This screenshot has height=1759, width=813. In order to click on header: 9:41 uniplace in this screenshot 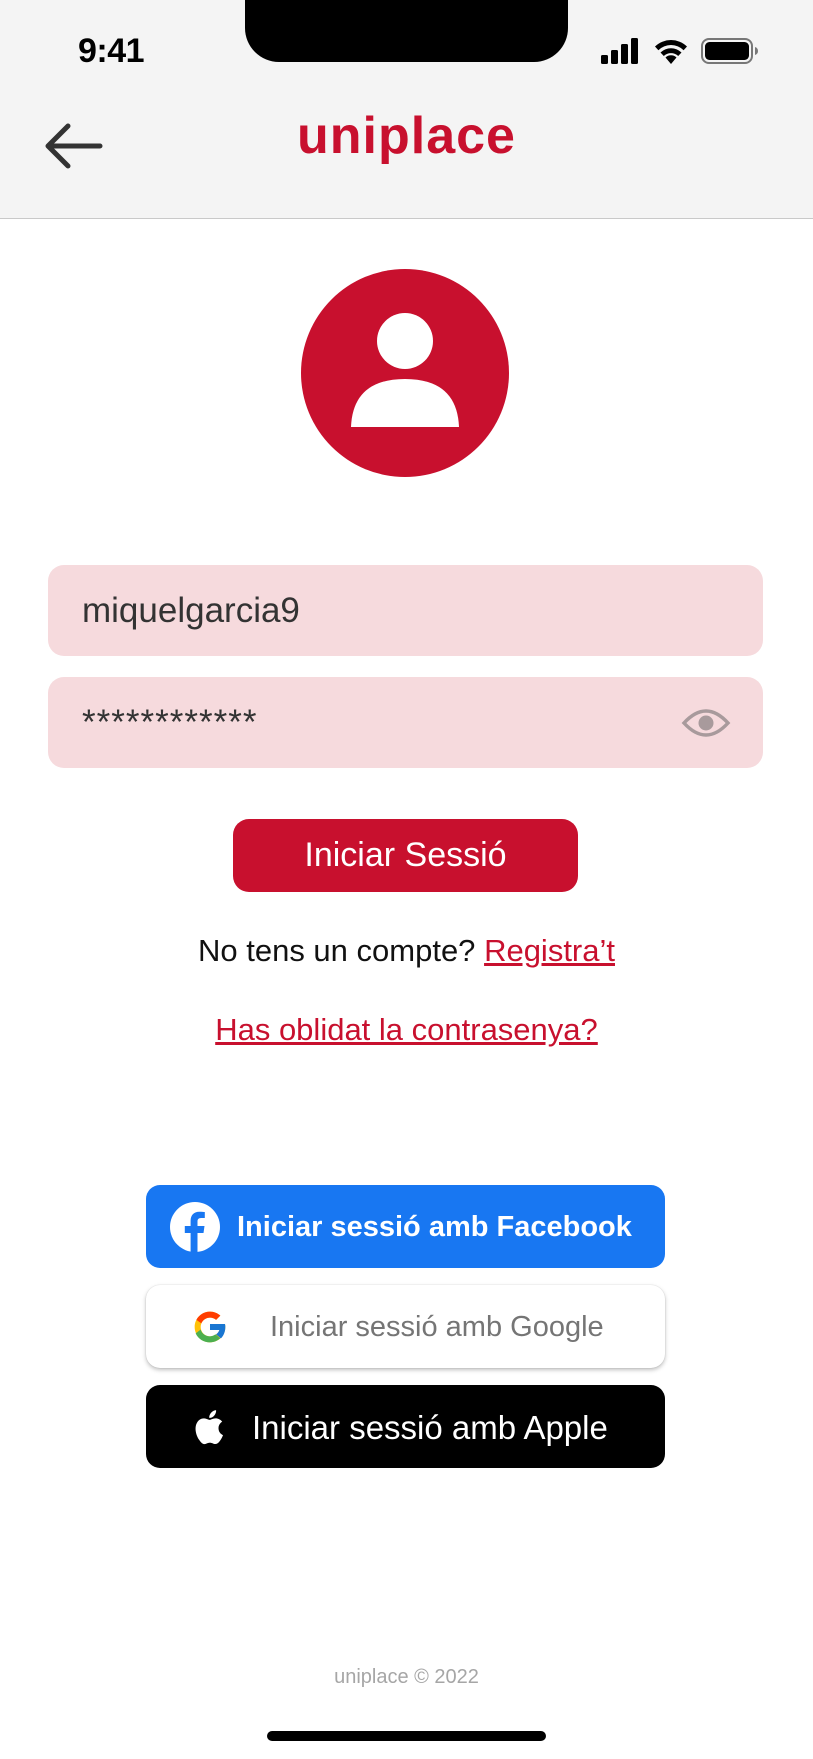, I will do `click(406, 109)`.